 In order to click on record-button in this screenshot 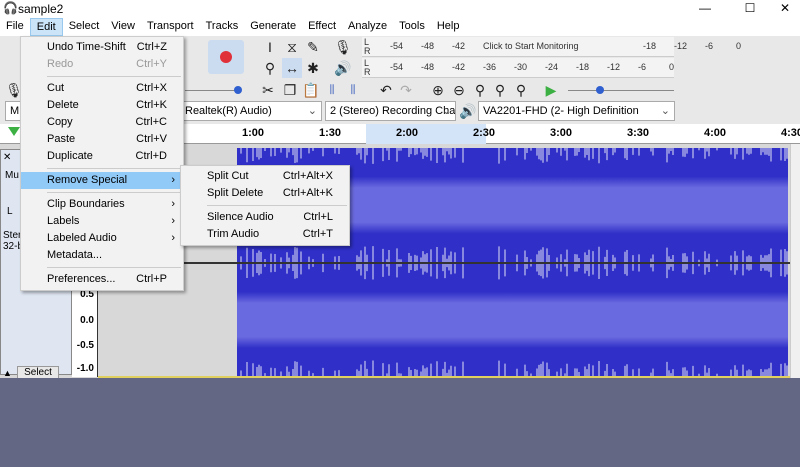, I will do `click(226, 57)`.